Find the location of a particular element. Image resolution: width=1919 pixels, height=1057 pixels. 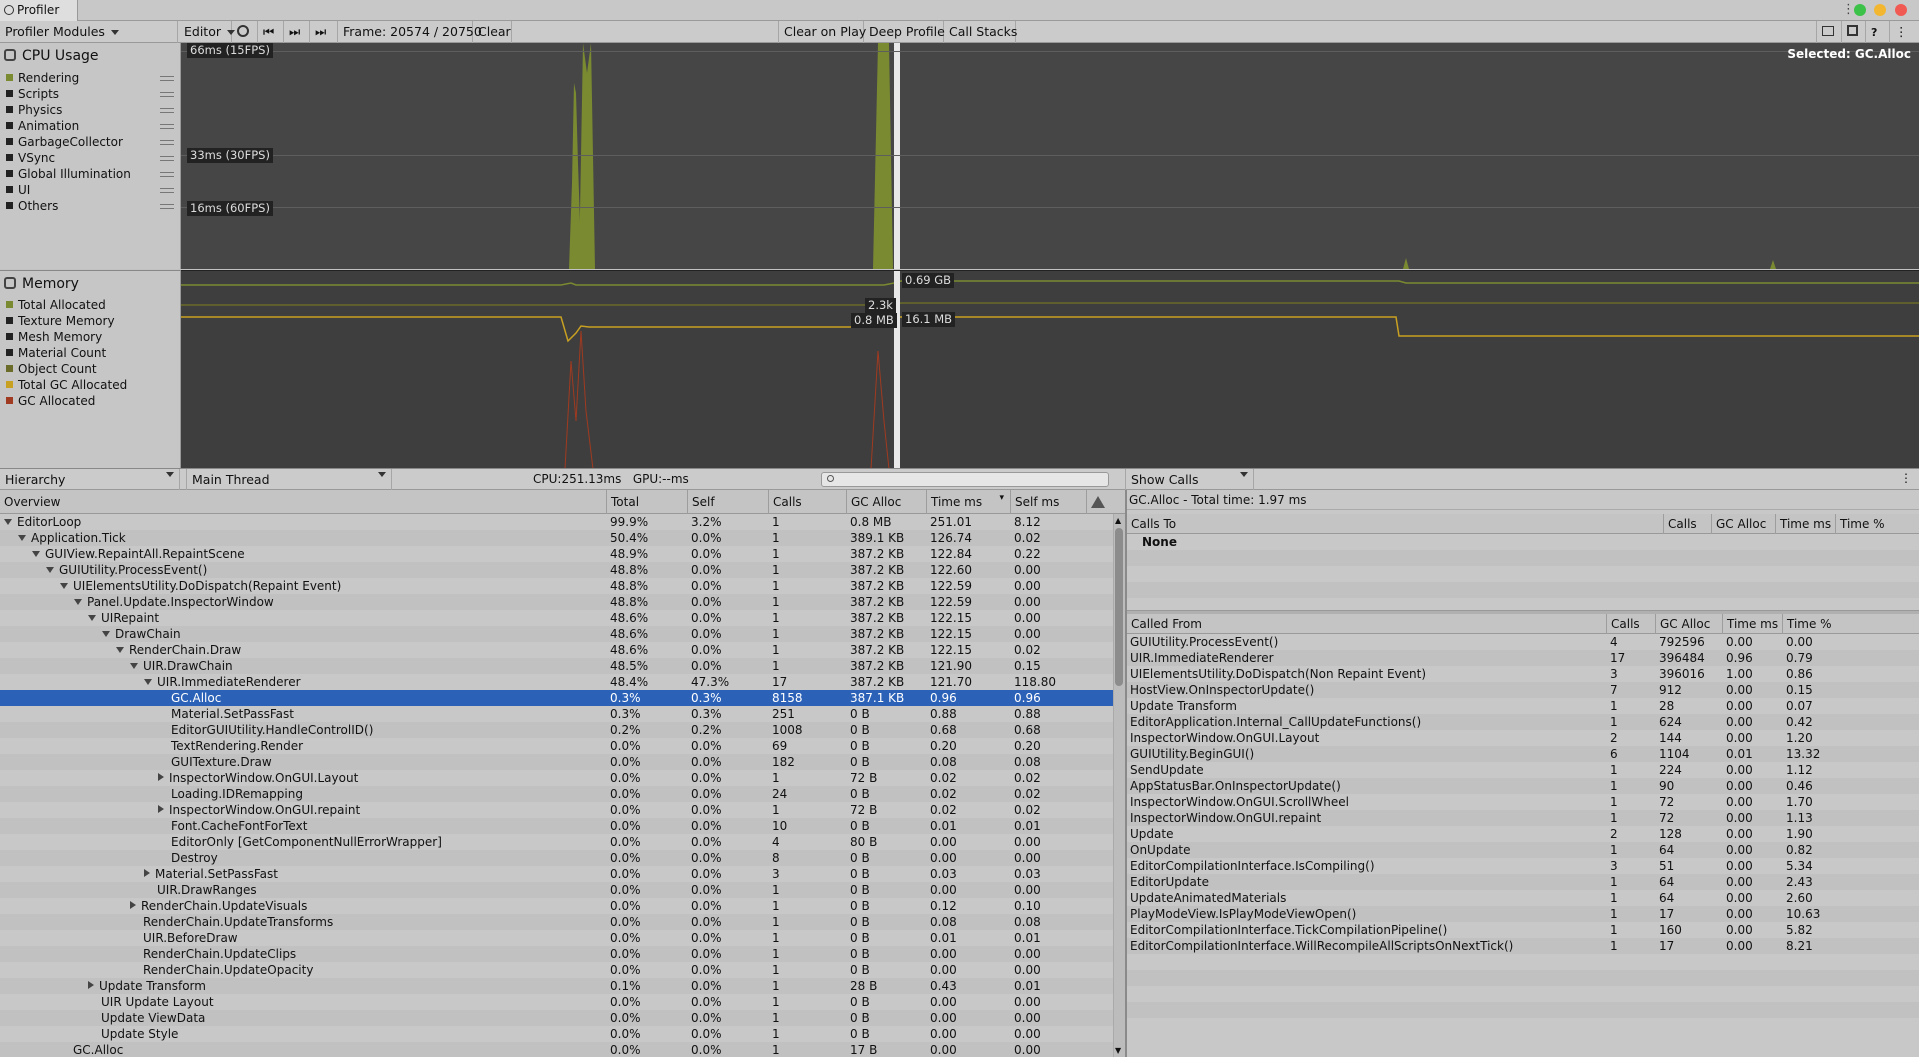

table-row: Material.SetPassFast 0.0% 0.0% 3 0 B 0.03 0.03 is located at coordinates (556, 874).